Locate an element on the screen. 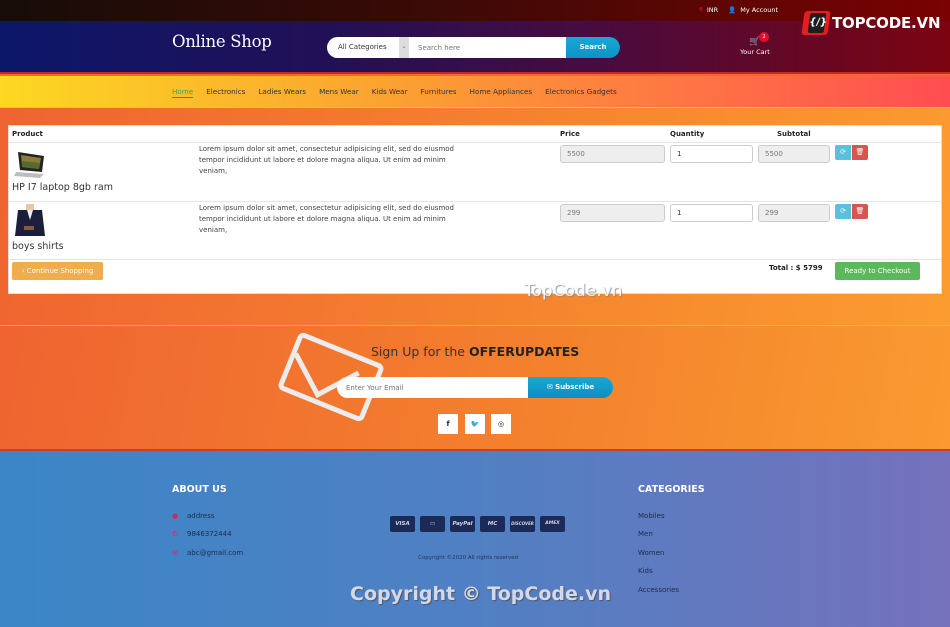 The width and height of the screenshot is (950, 627). search-button: Search is located at coordinates (593, 47).